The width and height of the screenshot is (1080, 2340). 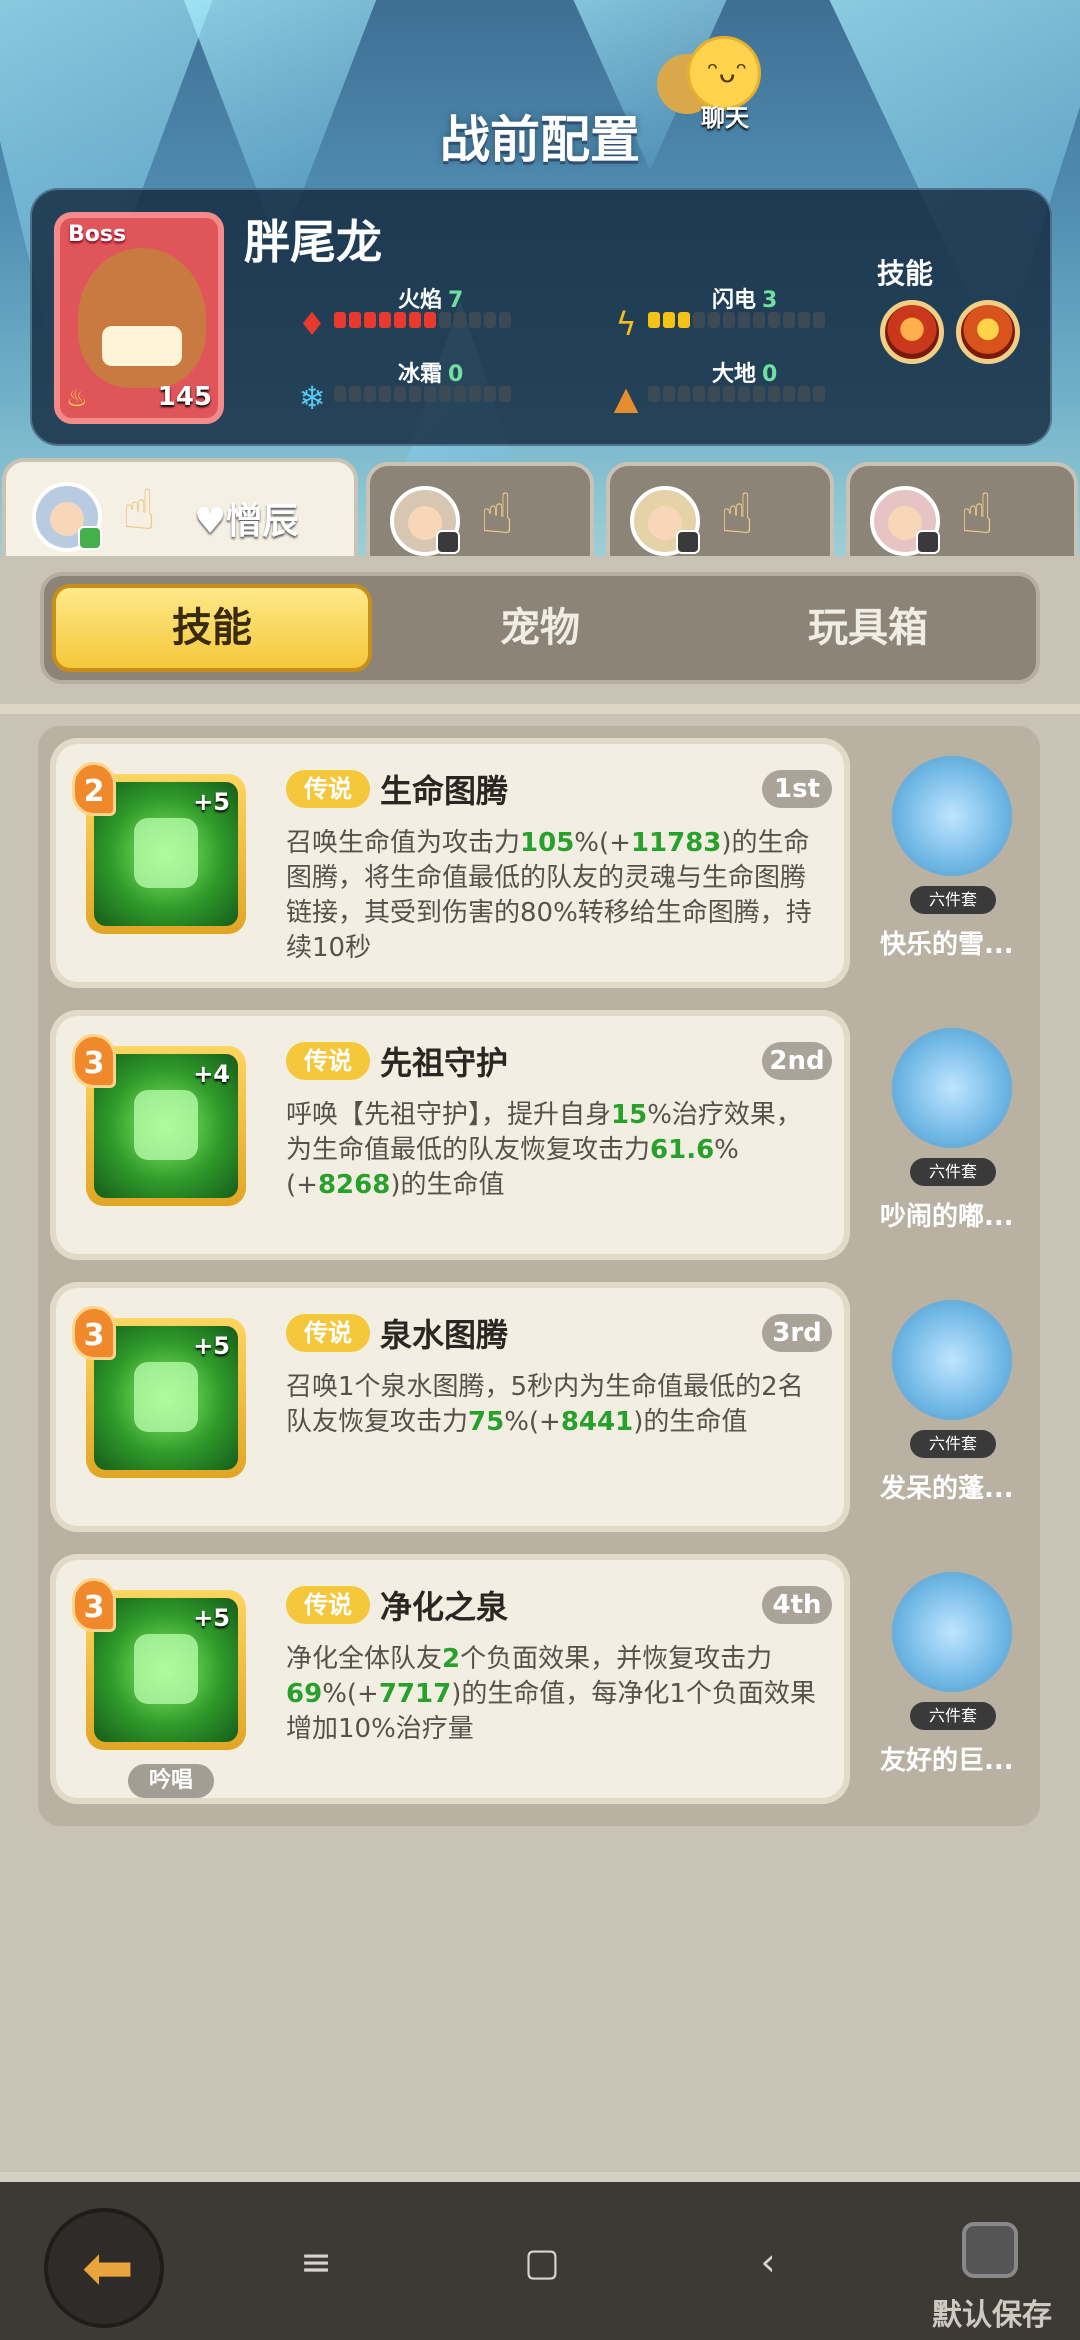 I want to click on boss-portrait: Boss ♨ 145, so click(x=139, y=318).